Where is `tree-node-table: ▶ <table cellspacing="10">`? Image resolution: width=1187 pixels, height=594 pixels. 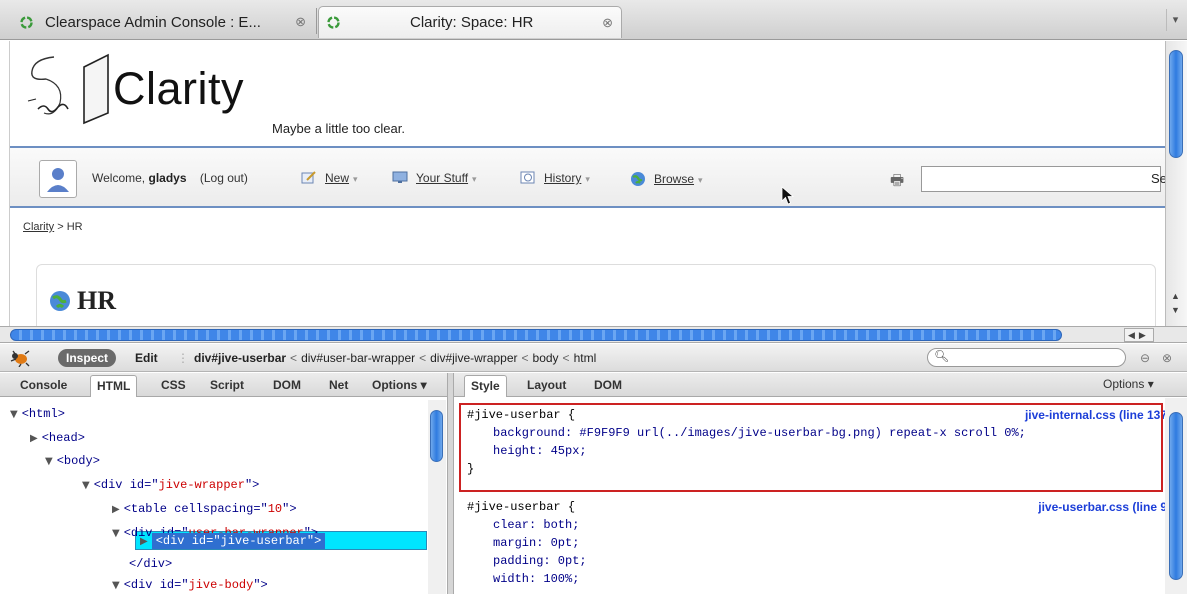
tree-node-table: ▶ <table cellspacing="10"> is located at coordinates (204, 509).